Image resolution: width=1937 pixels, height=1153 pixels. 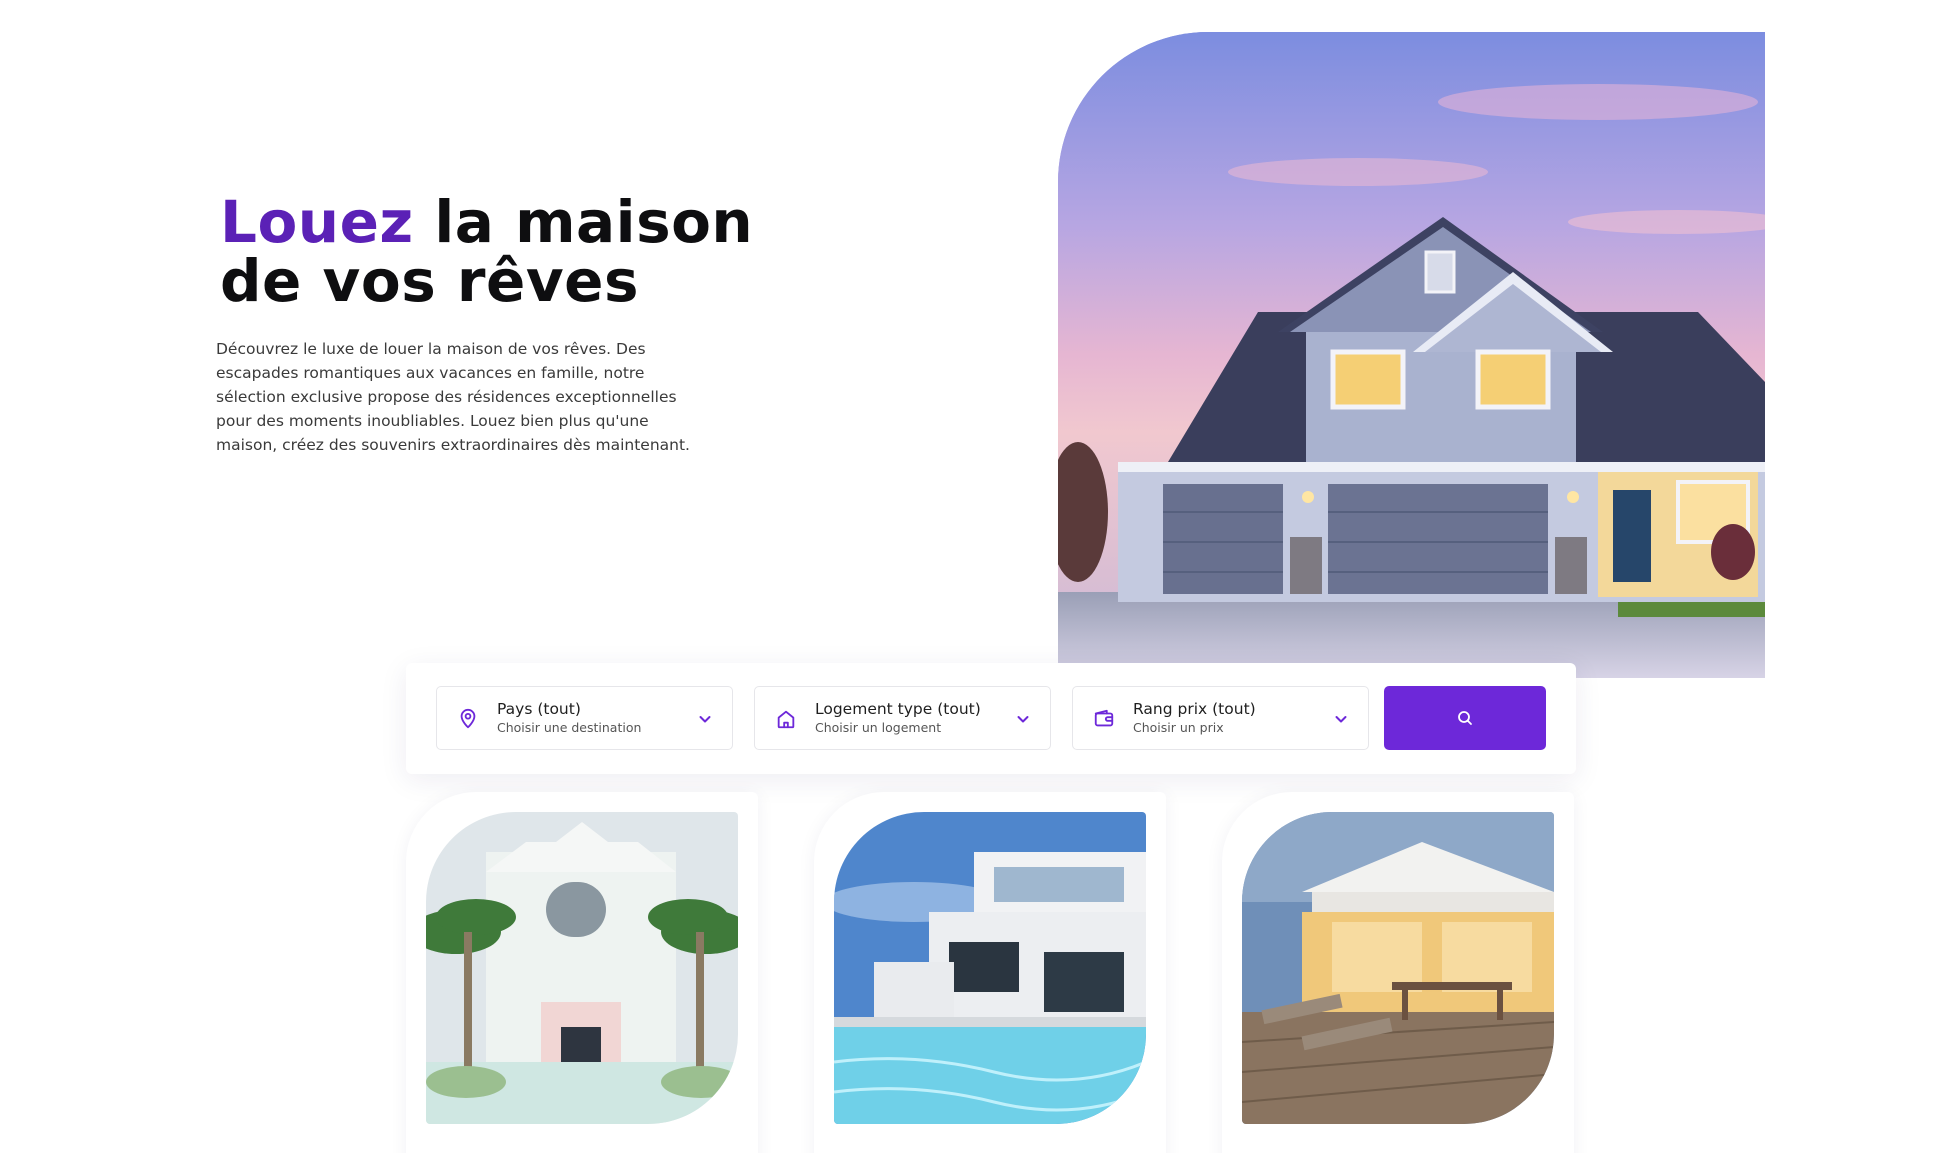 I want to click on hero-title-line2: de vos rêves, so click(x=430, y=281).